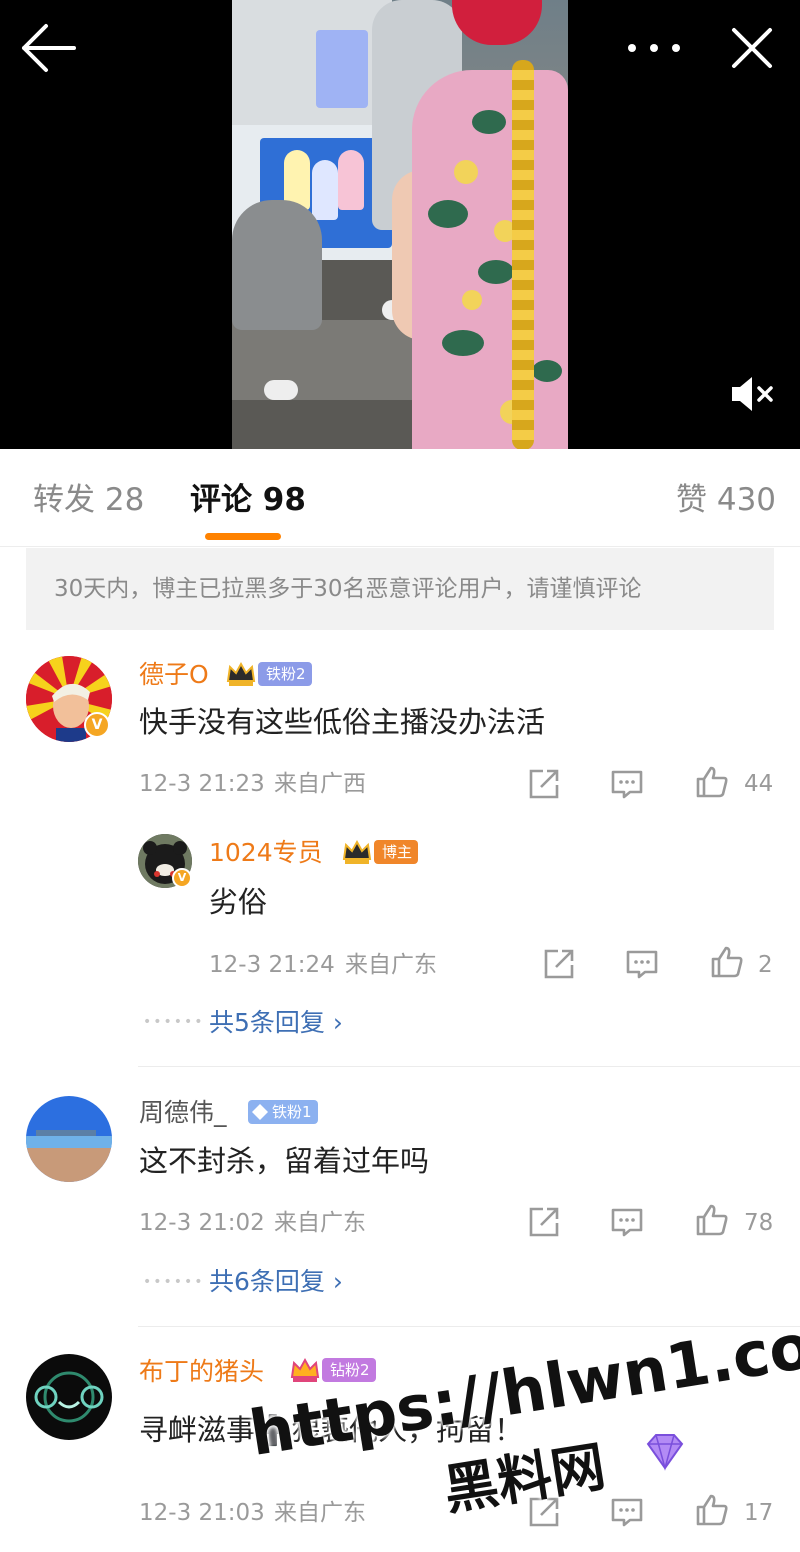 The height and width of the screenshot is (1552, 800). I want to click on comment-text: 这不封杀，留着过年吗, so click(284, 1161).